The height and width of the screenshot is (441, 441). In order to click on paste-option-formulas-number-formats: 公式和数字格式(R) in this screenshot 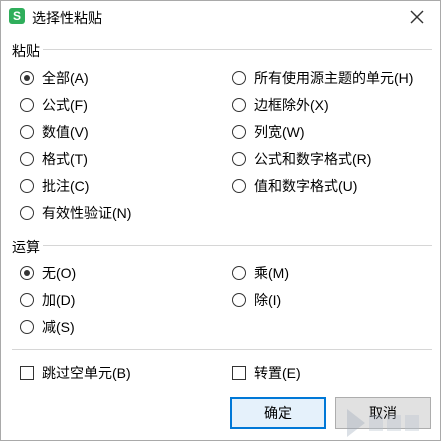, I will do `click(301, 159)`.